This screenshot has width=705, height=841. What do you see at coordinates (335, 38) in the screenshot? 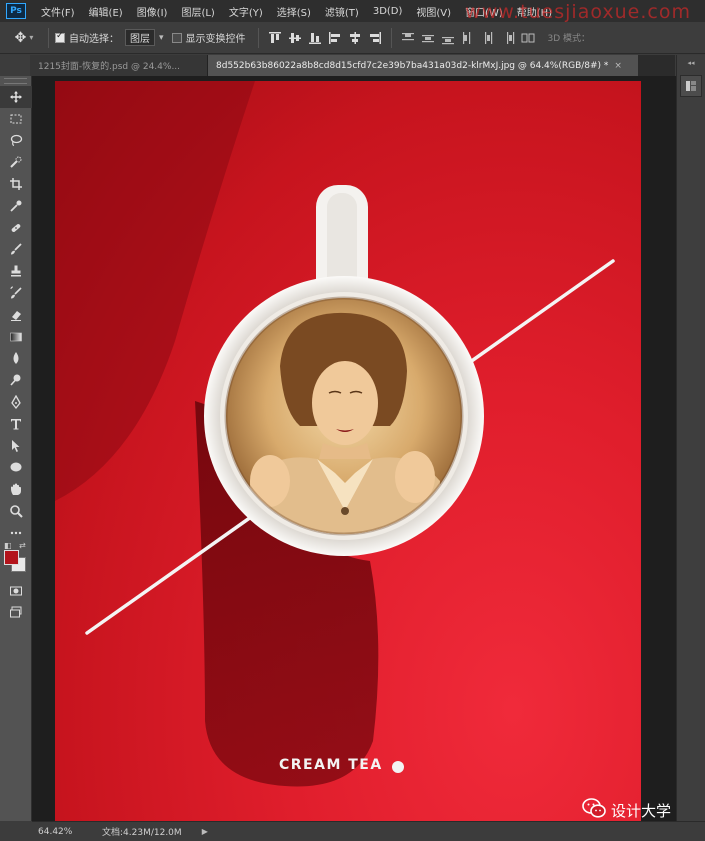
I see `align-left-icon` at bounding box center [335, 38].